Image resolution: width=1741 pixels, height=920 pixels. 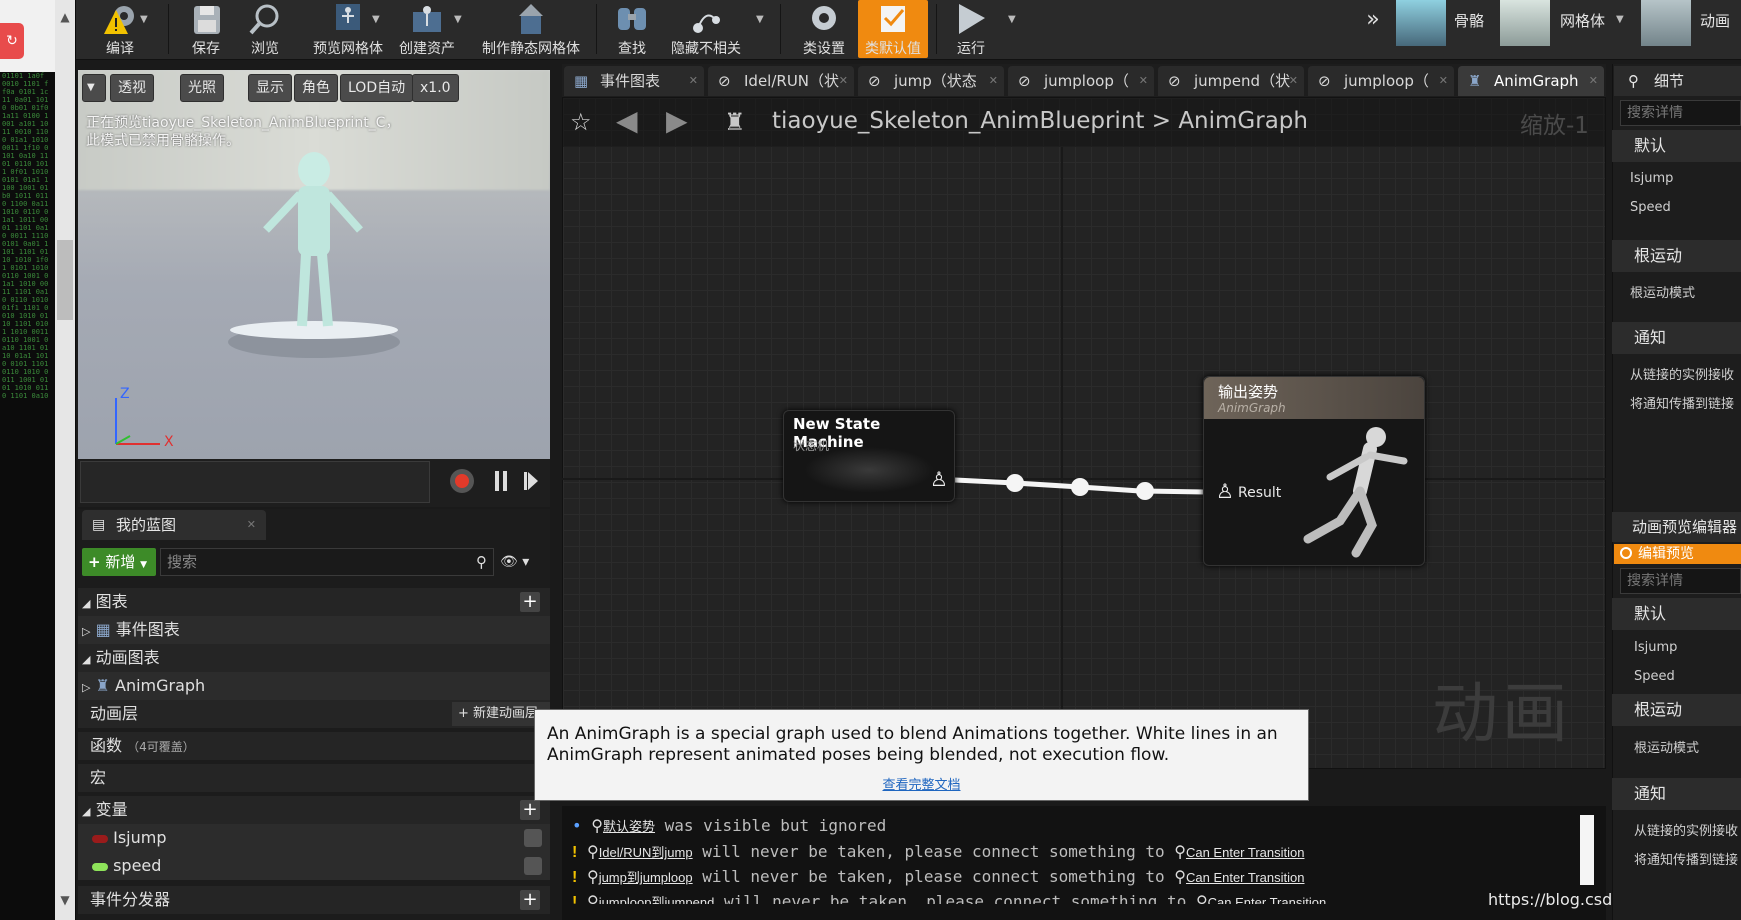 What do you see at coordinates (314, 810) in the screenshot?
I see `variables-category: ◢ 变量 +` at bounding box center [314, 810].